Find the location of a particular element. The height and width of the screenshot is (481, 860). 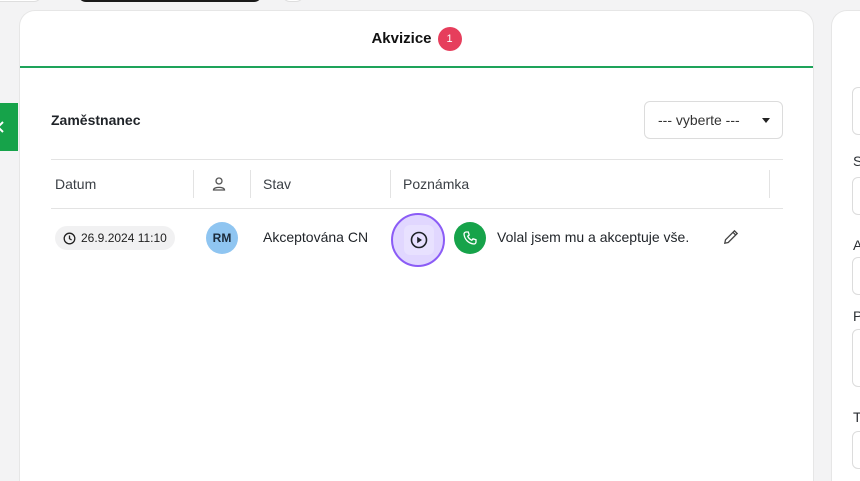

play-recording-button is located at coordinates (419, 240).